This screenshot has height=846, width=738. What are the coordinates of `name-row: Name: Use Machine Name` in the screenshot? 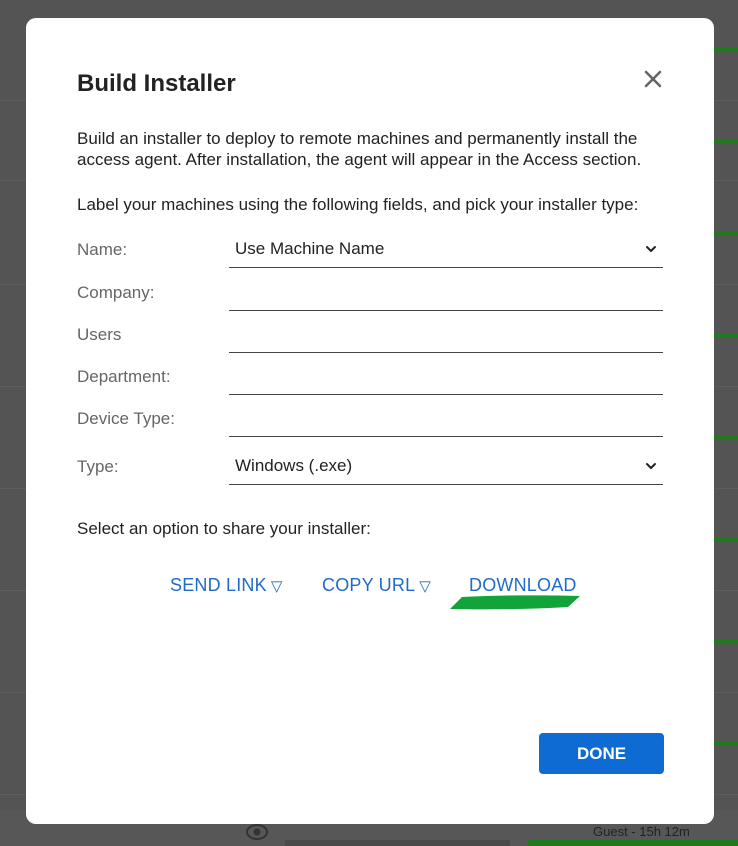 It's located at (370, 257).